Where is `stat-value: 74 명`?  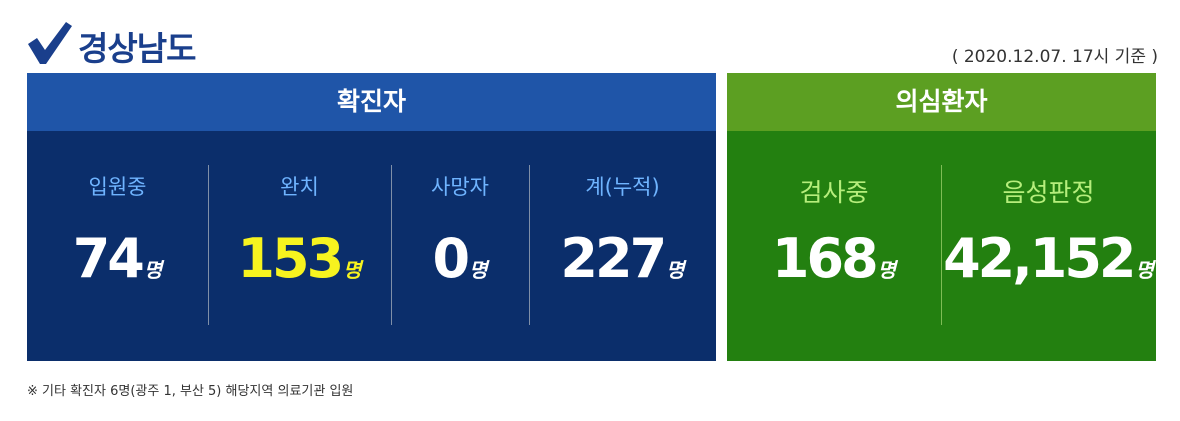
stat-value: 74 명 is located at coordinates (117, 258).